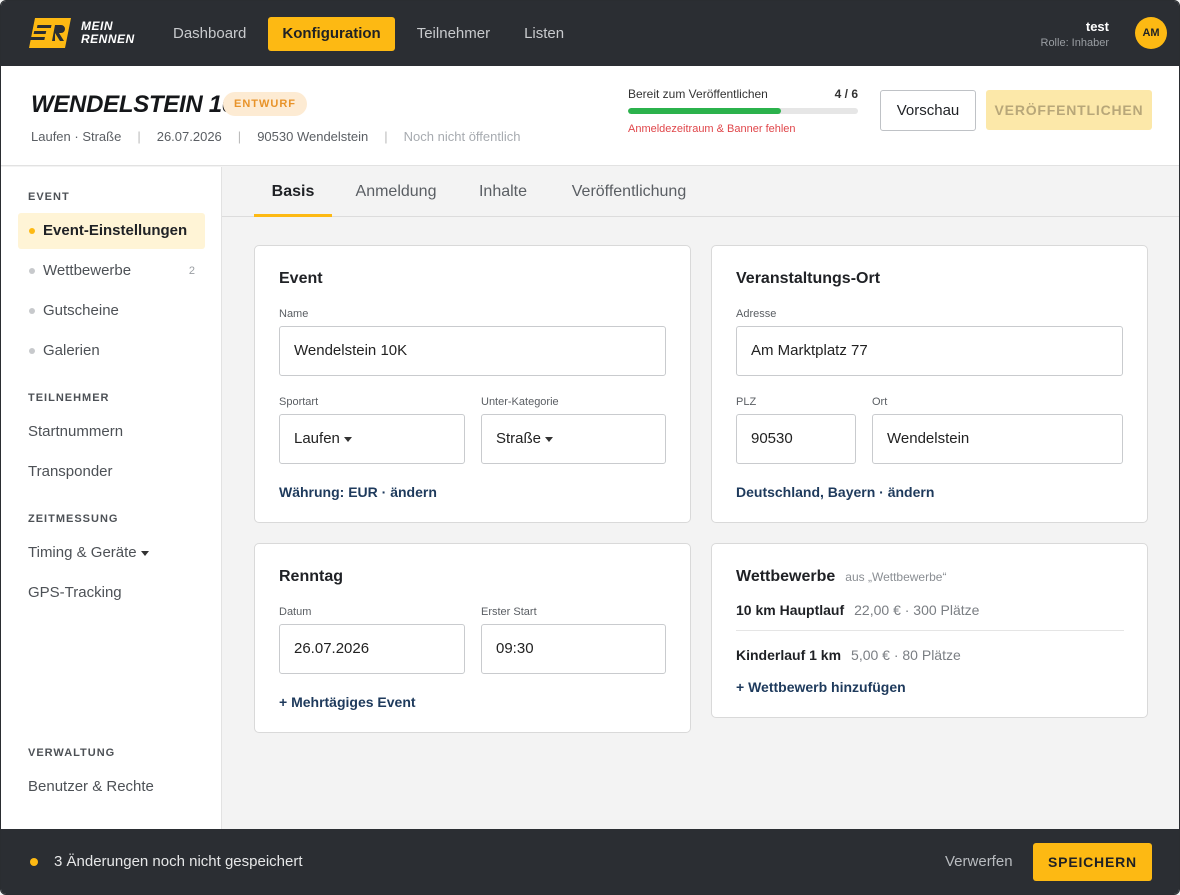 The width and height of the screenshot is (1180, 895). I want to click on page-title: WENDELSTEIN 10K, so click(141, 104).